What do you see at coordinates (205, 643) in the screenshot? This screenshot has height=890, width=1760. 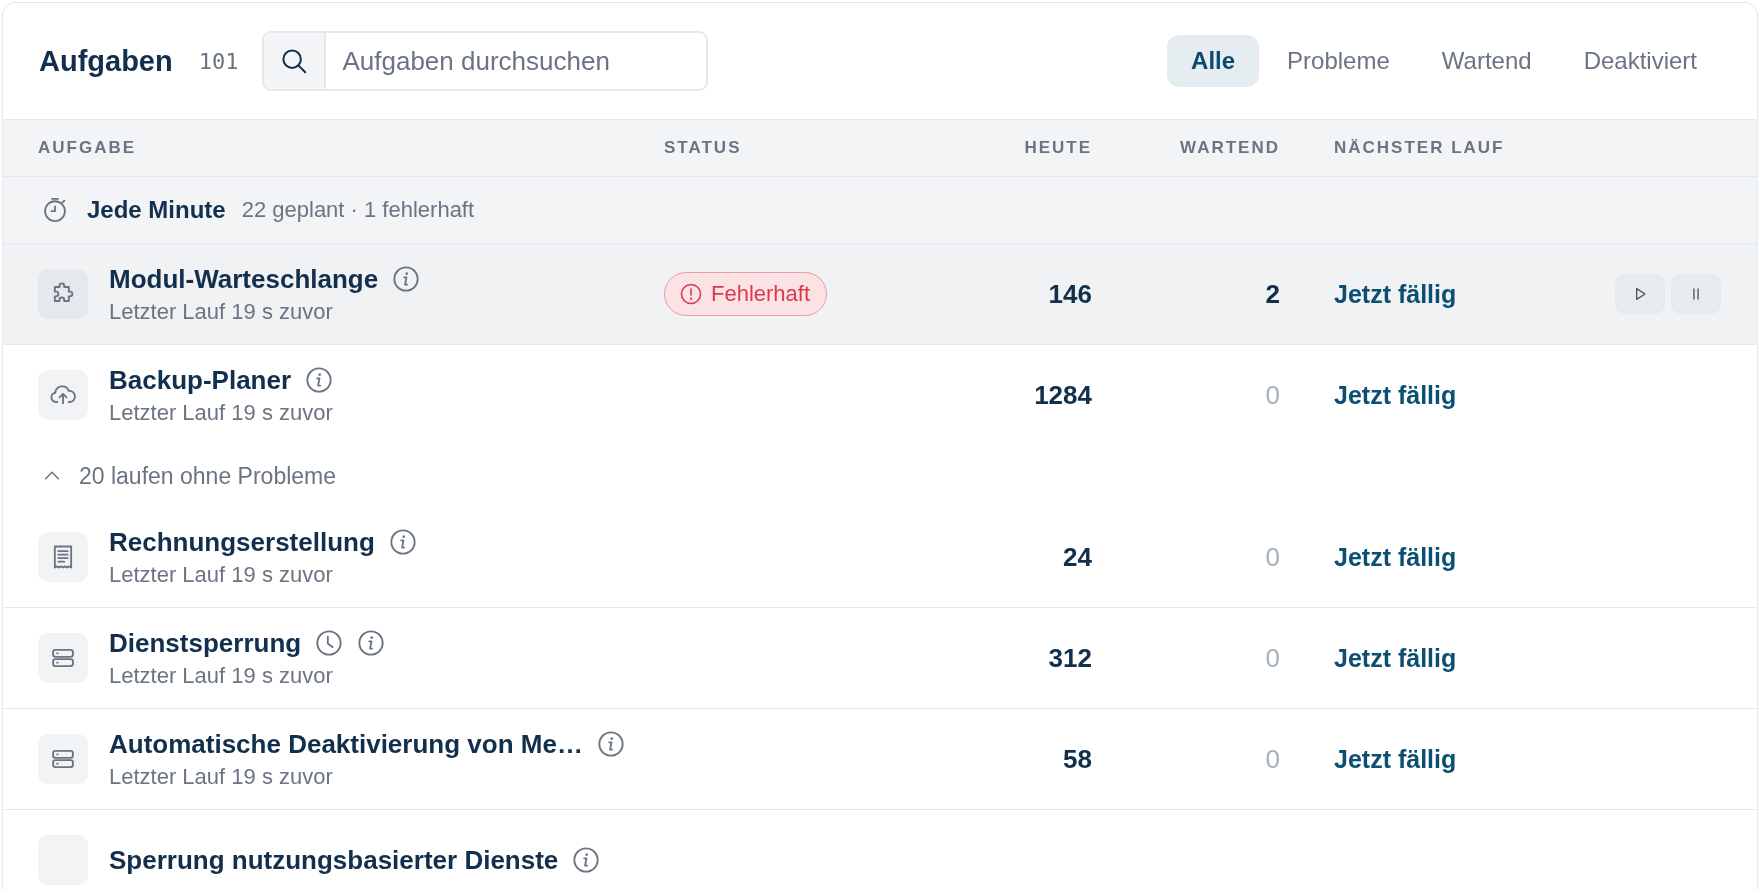 I see `task-name: Dienstsperrung` at bounding box center [205, 643].